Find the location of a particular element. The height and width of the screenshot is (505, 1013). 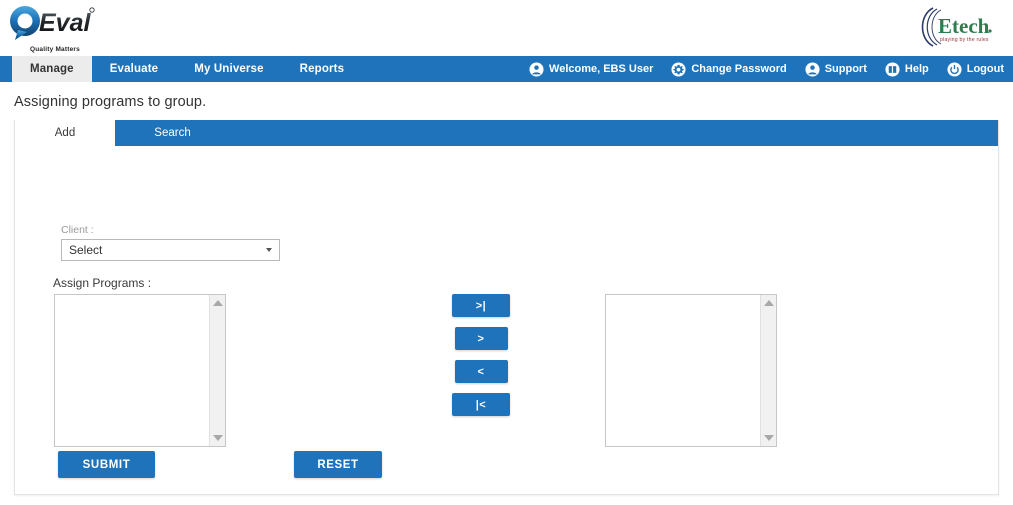

nav-item-manage: Manage is located at coordinates (52, 69).